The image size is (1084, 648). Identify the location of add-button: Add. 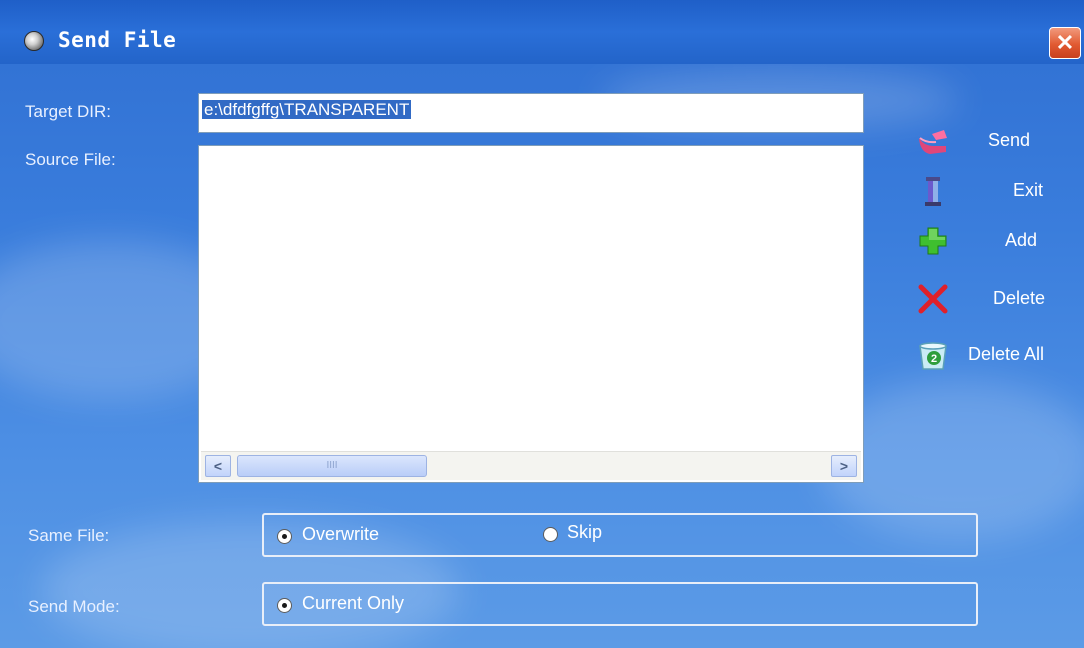
(991, 242).